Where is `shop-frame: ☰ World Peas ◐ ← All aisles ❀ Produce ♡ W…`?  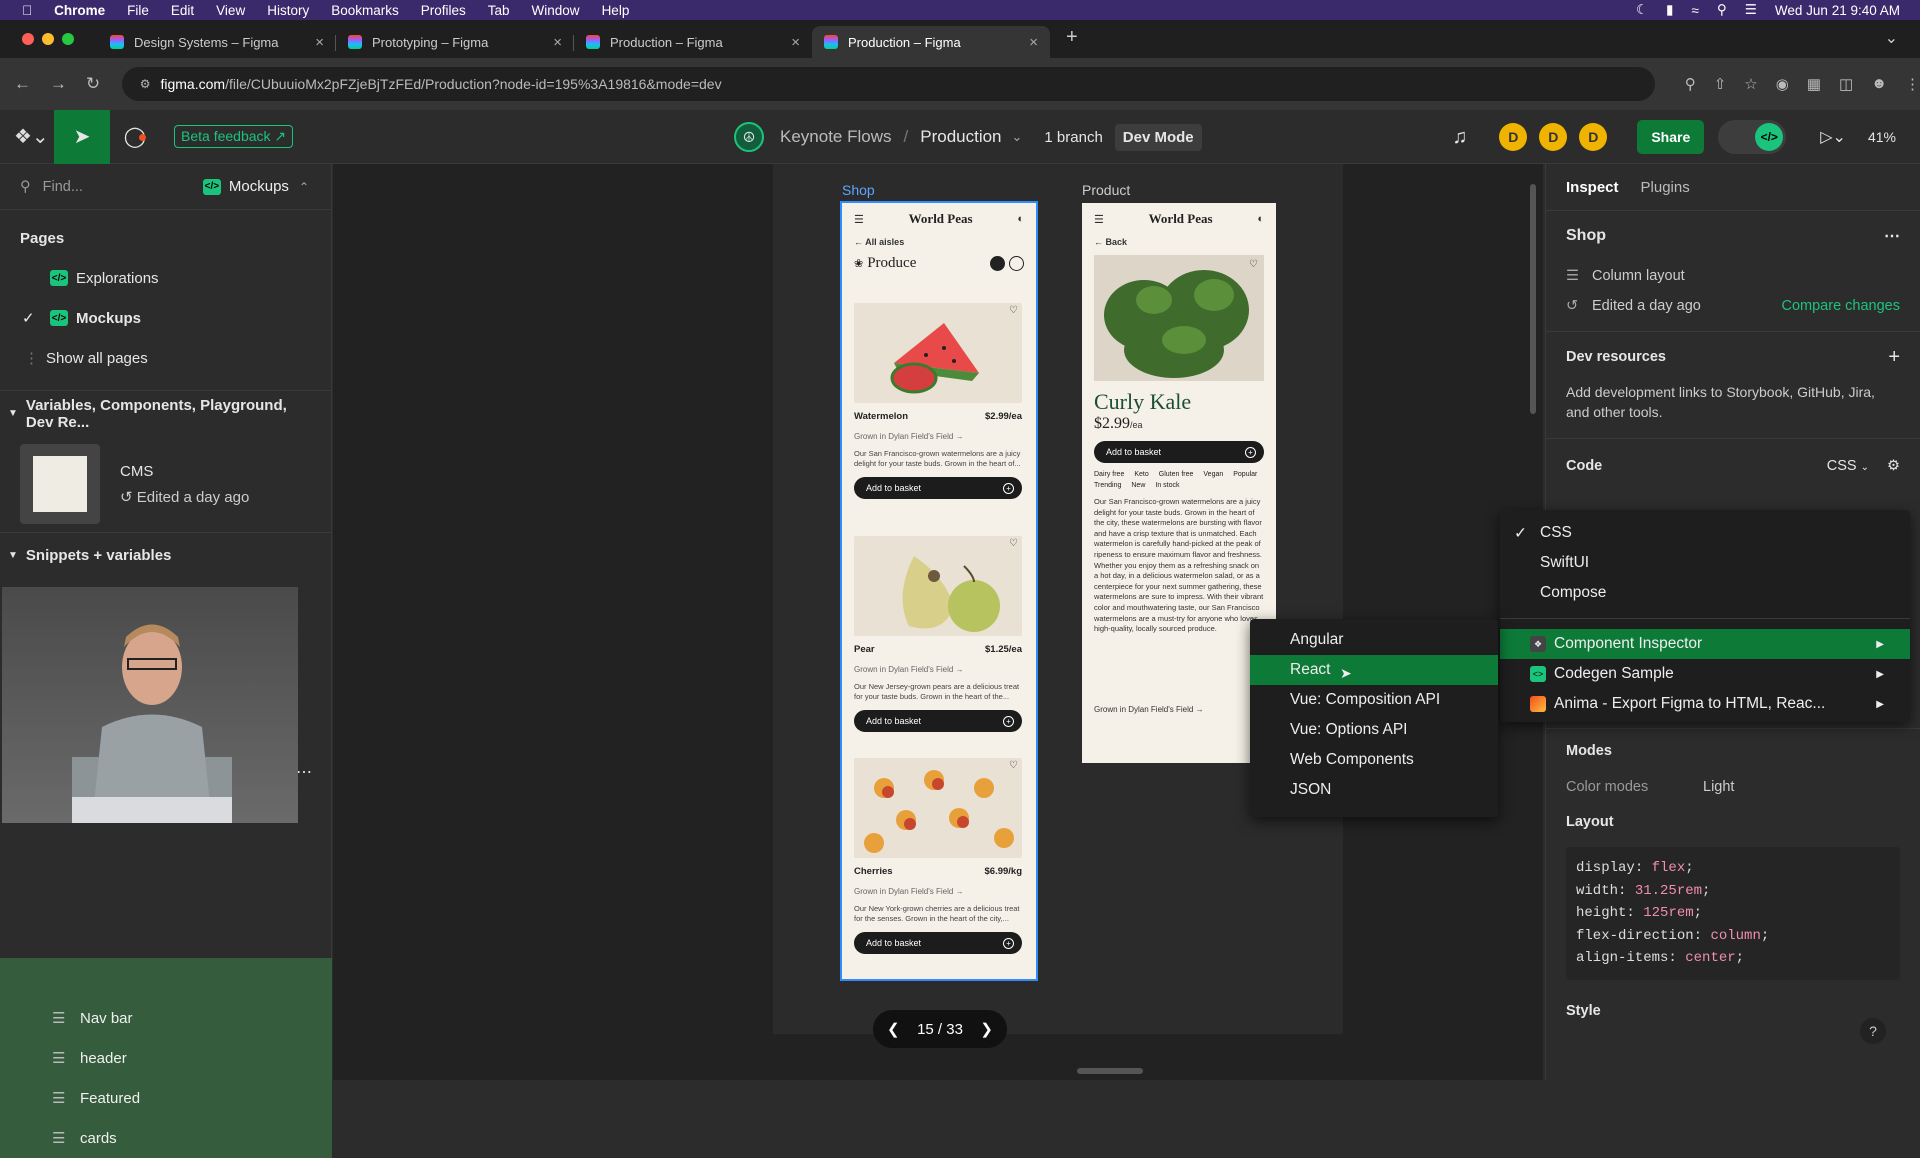 shop-frame: ☰ World Peas ◐ ← All aisles ❀ Produce ♡ W… is located at coordinates (939, 591).